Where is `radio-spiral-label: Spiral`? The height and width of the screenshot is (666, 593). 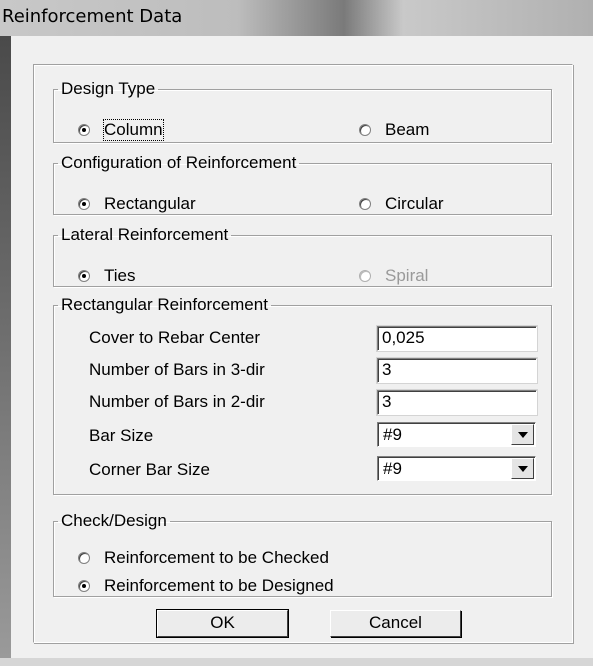 radio-spiral-label: Spiral is located at coordinates (407, 275).